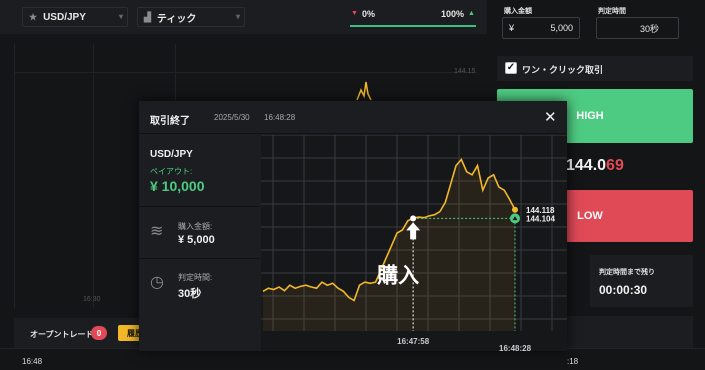 This screenshot has width=705, height=370. I want to click on background-price-label: 144.15, so click(465, 71).